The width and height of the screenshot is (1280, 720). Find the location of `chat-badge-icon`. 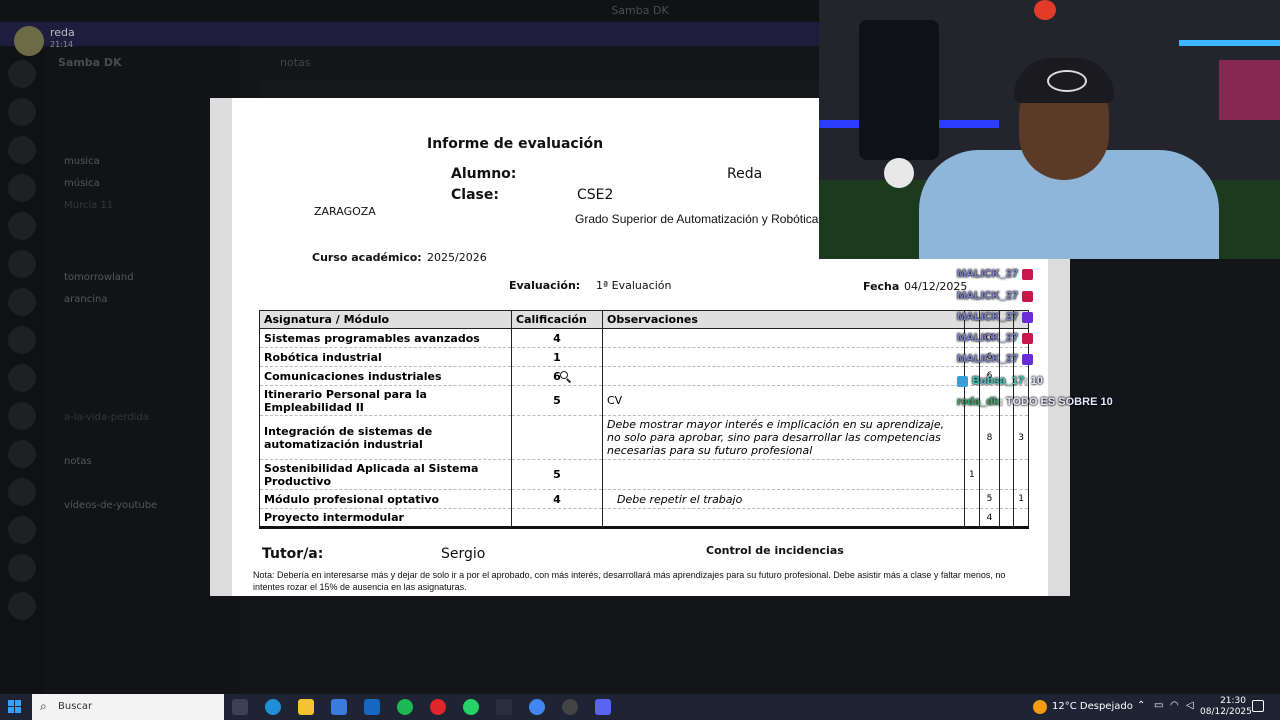

chat-badge-icon is located at coordinates (962, 381).